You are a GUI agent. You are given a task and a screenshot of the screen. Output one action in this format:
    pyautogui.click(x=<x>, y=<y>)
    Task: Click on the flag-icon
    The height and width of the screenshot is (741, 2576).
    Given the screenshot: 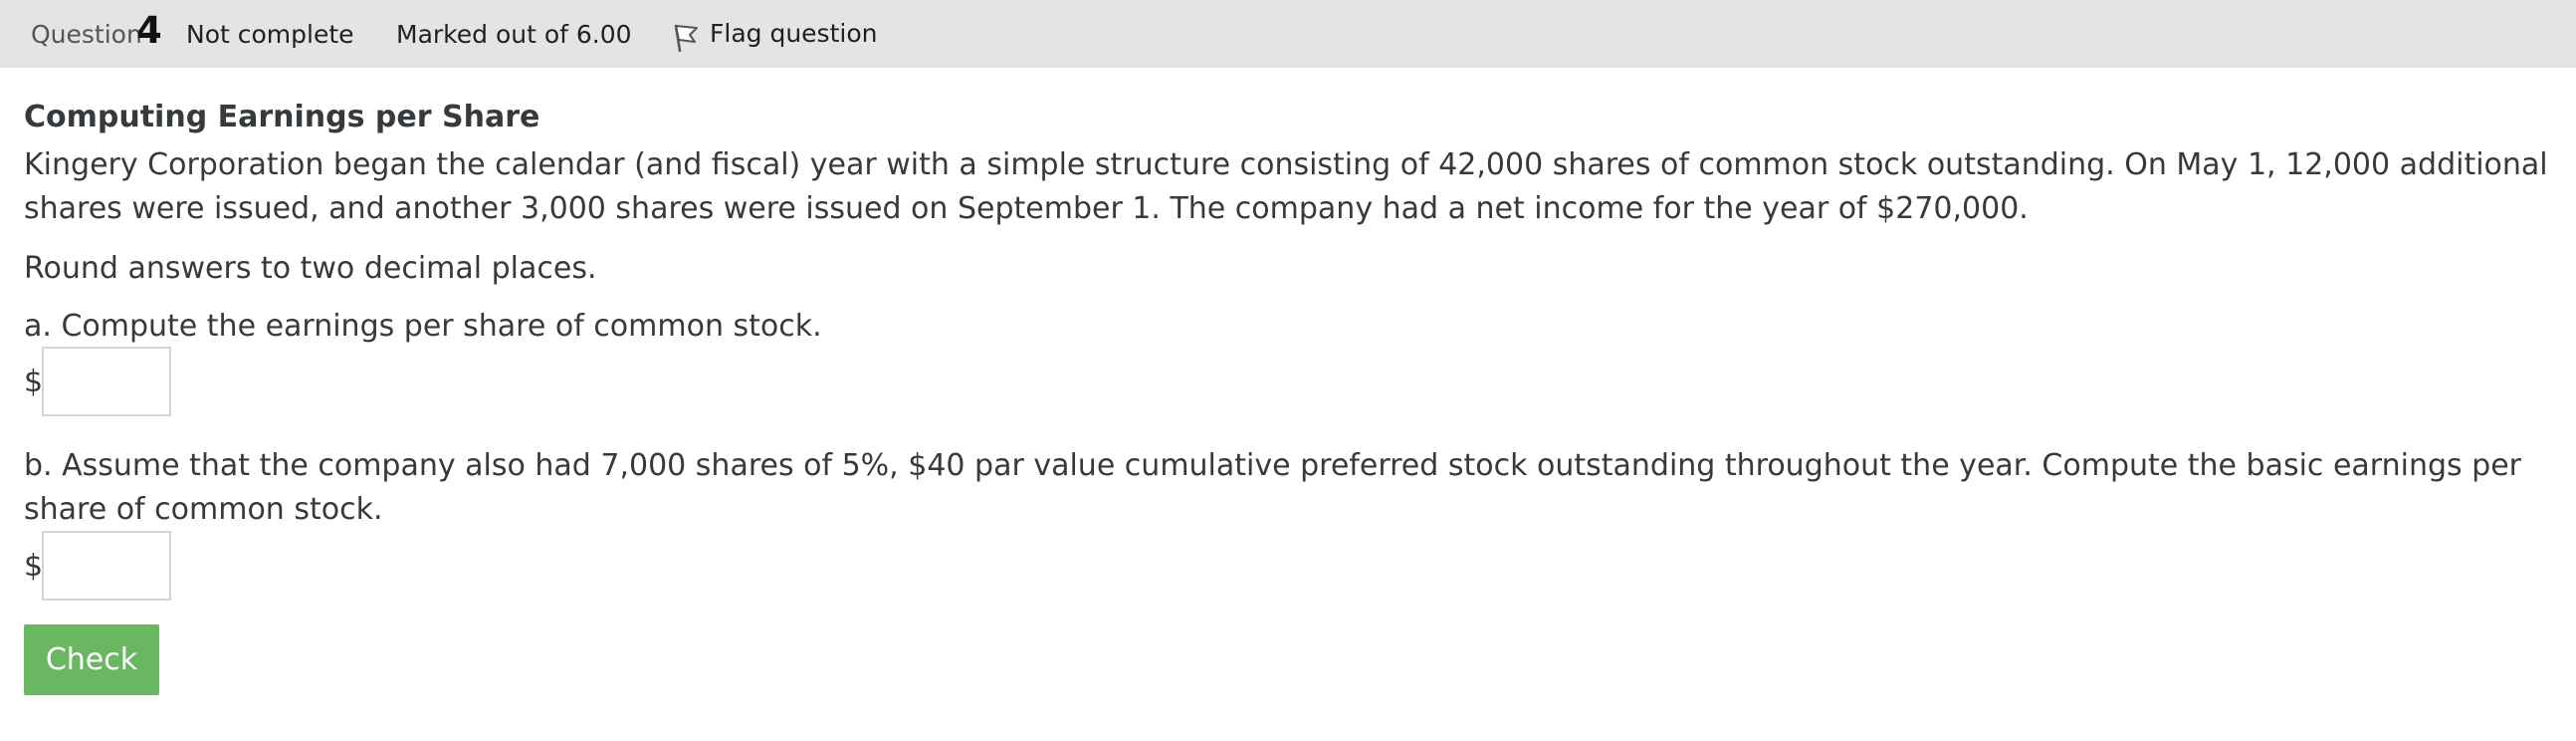 What is the action you would take?
    pyautogui.click(x=686, y=38)
    